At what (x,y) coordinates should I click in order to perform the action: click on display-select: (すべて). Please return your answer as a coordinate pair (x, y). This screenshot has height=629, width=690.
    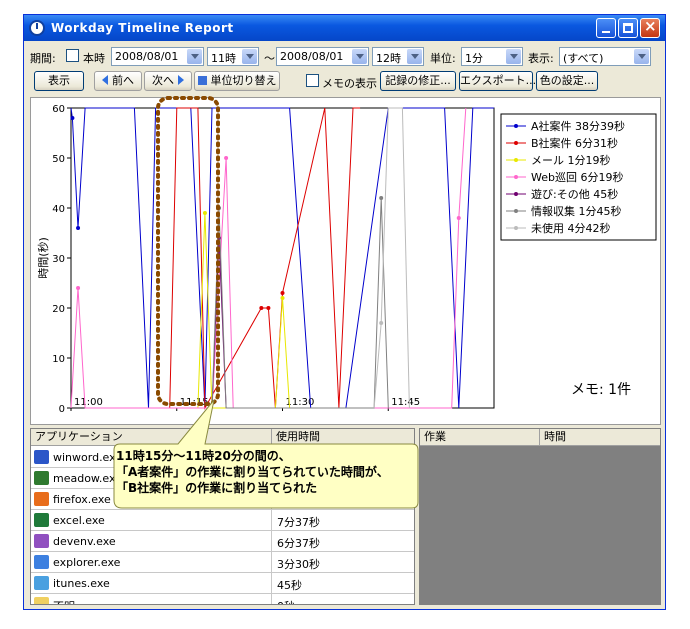
    Looking at the image, I should click on (605, 56).